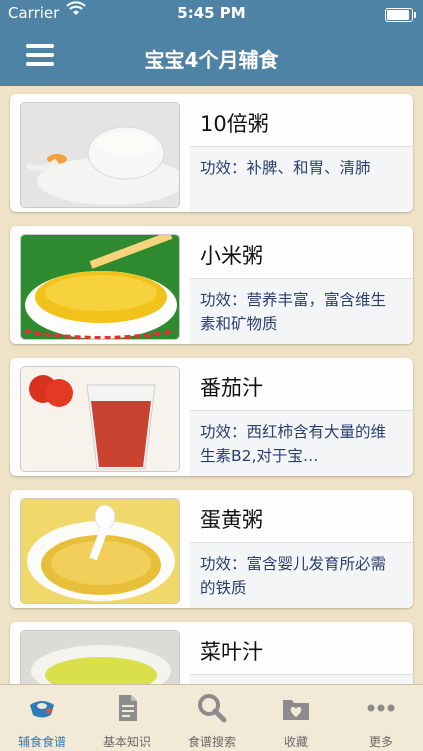  I want to click on tab-bar: 辅食食谱 基本知识 食谱搜索 收藏 更多, so click(211, 717).